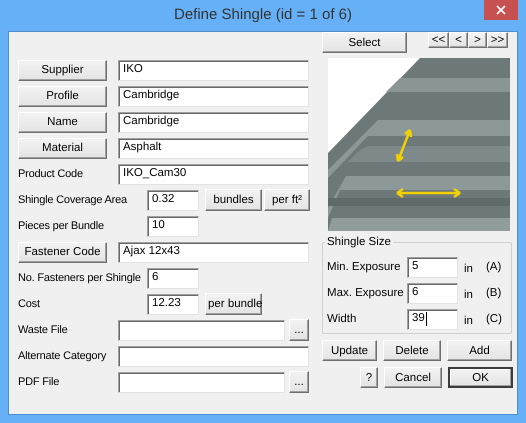  What do you see at coordinates (62, 96) in the screenshot?
I see `lookup-button: Profile` at bounding box center [62, 96].